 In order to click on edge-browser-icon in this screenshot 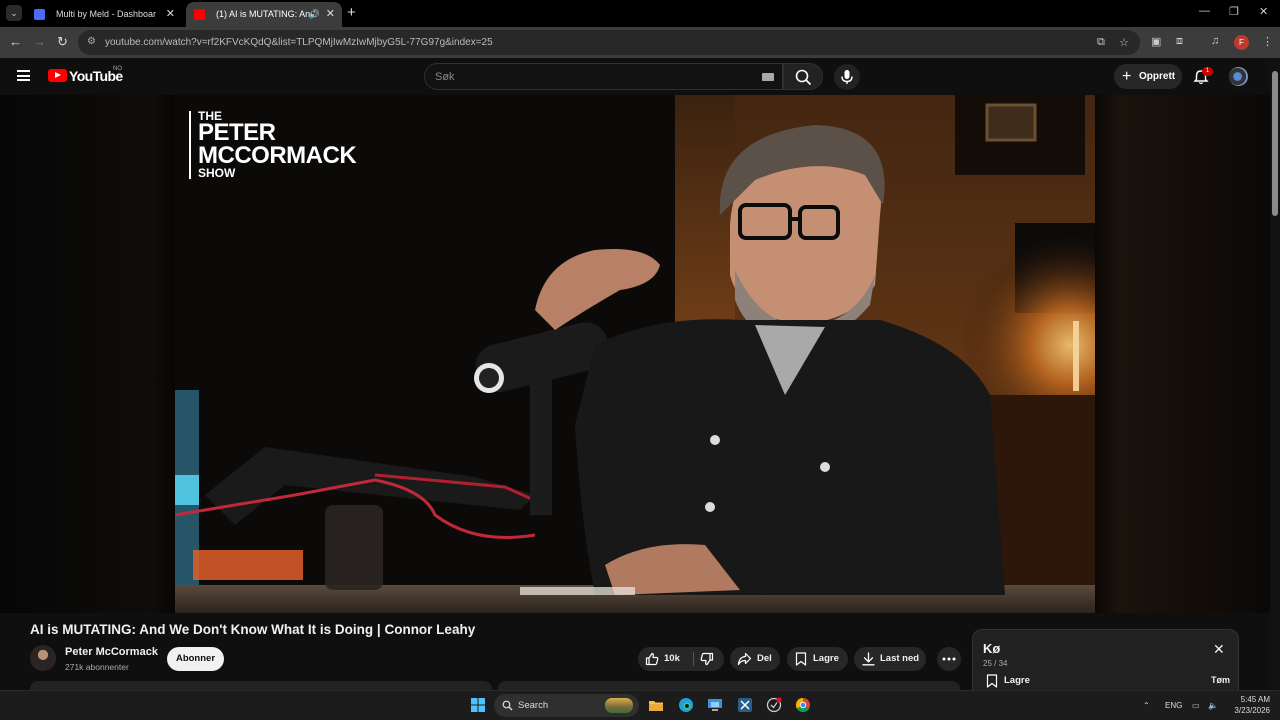, I will do `click(686, 705)`.